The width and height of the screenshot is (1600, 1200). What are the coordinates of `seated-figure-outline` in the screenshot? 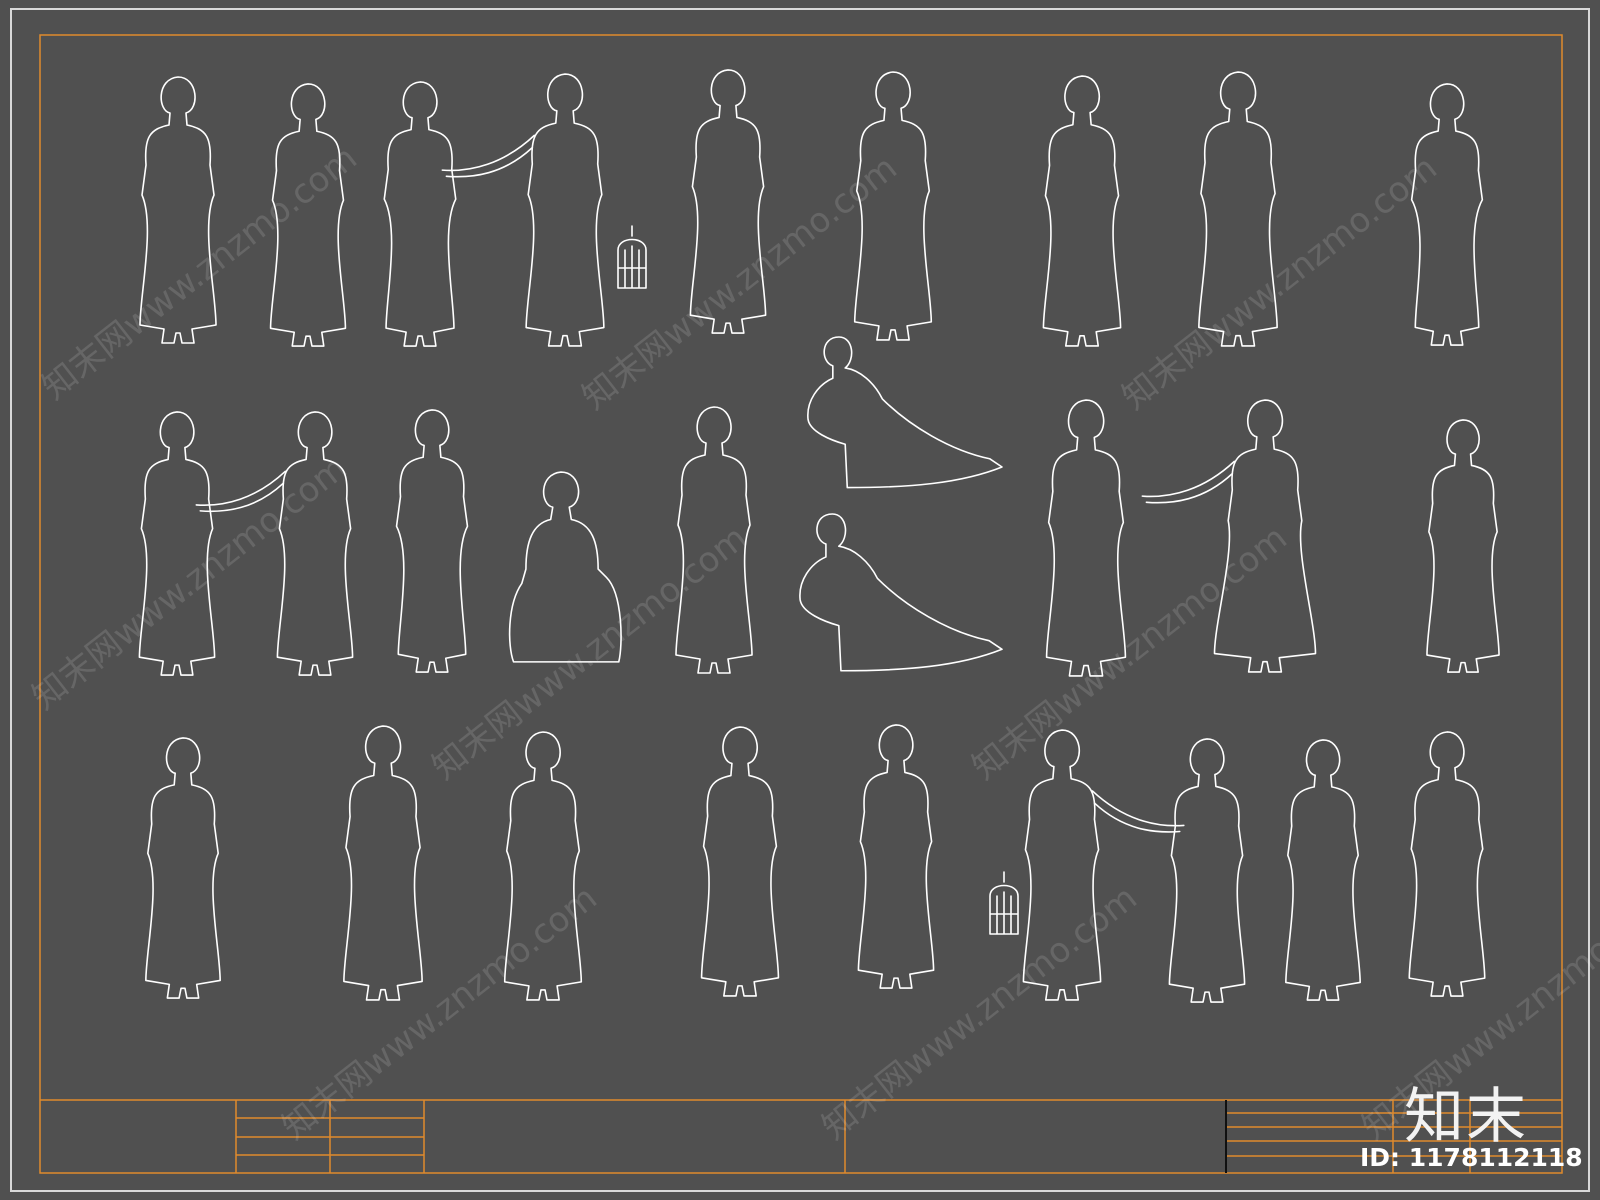 It's located at (565, 567).